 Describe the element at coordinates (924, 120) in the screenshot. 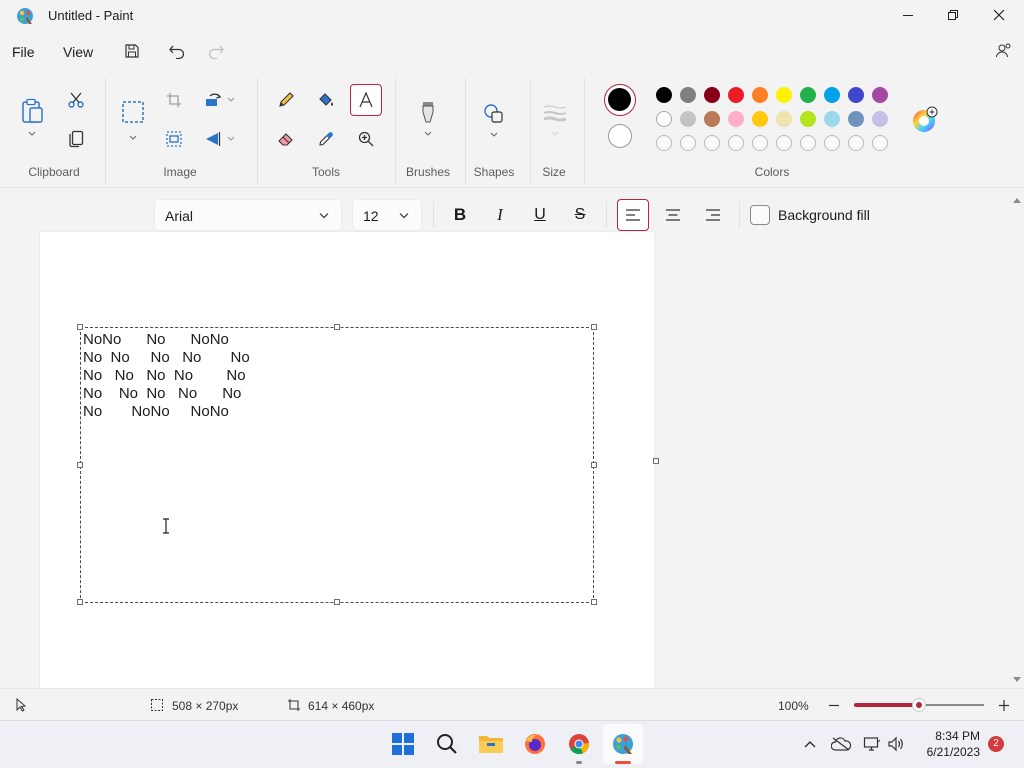

I see `edit-colors-button` at that location.